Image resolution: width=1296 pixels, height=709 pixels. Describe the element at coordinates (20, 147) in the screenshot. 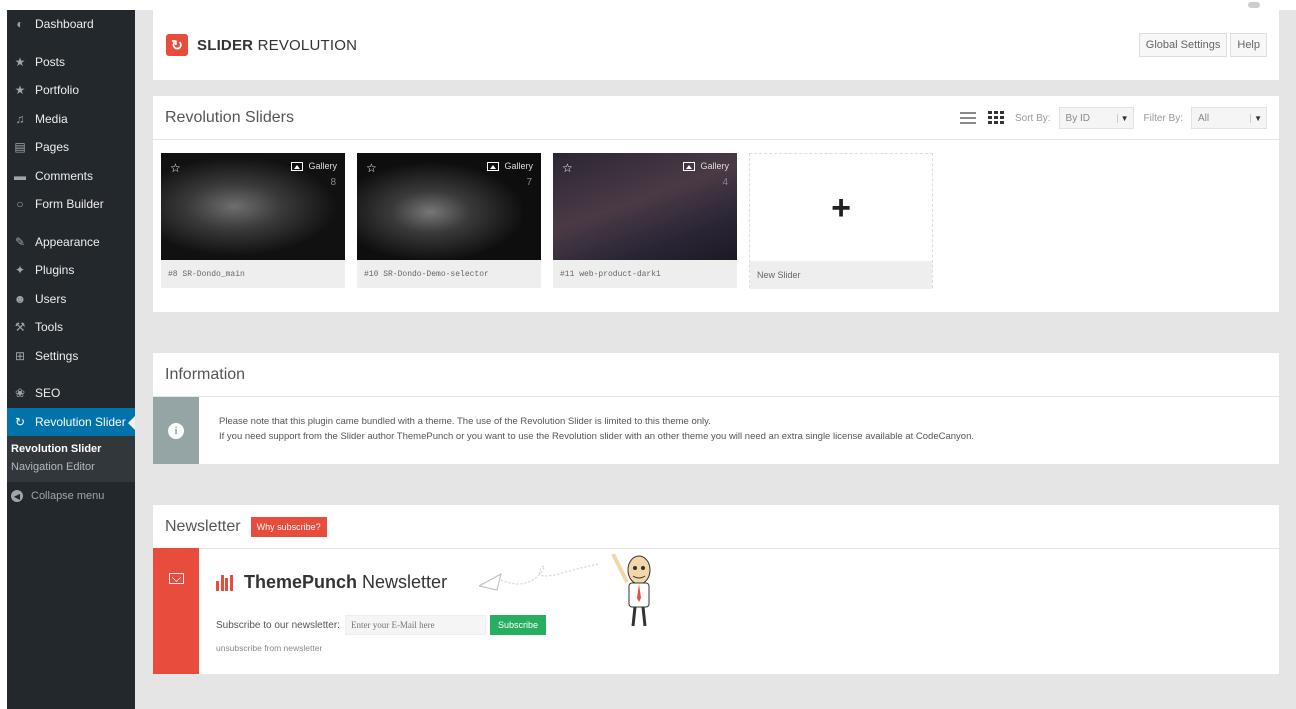

I see `pages-icon: ▤` at that location.